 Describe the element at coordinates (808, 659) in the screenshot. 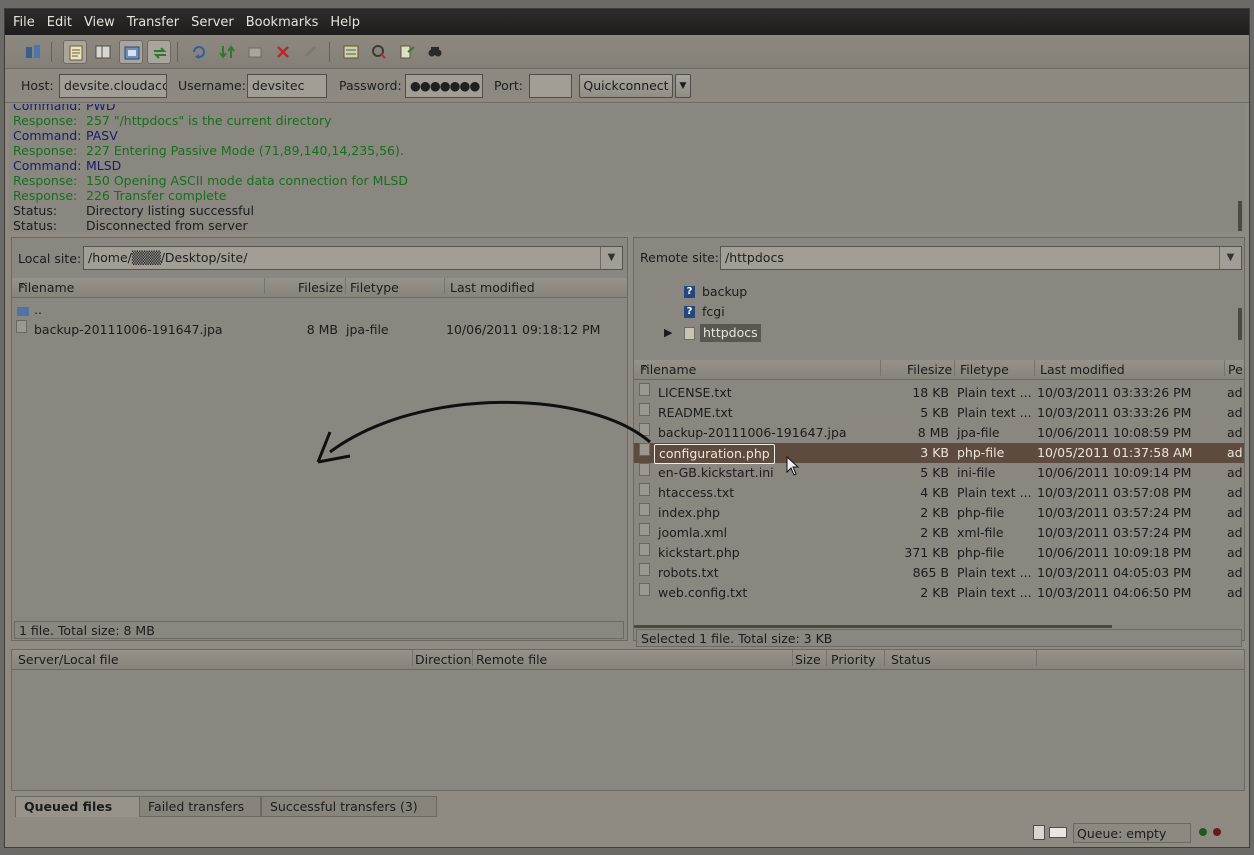

I see `col-size: Size` at that location.